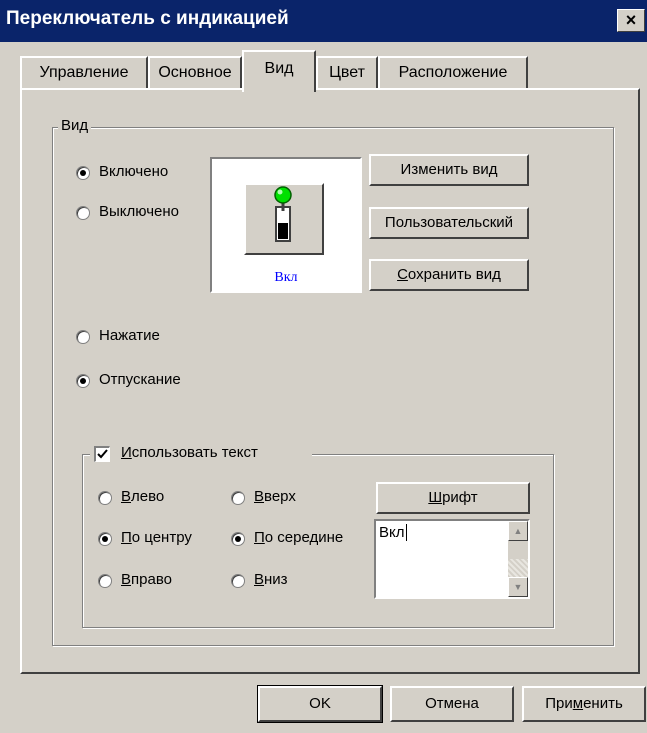  I want to click on middle-rest: о середине, so click(304, 537).